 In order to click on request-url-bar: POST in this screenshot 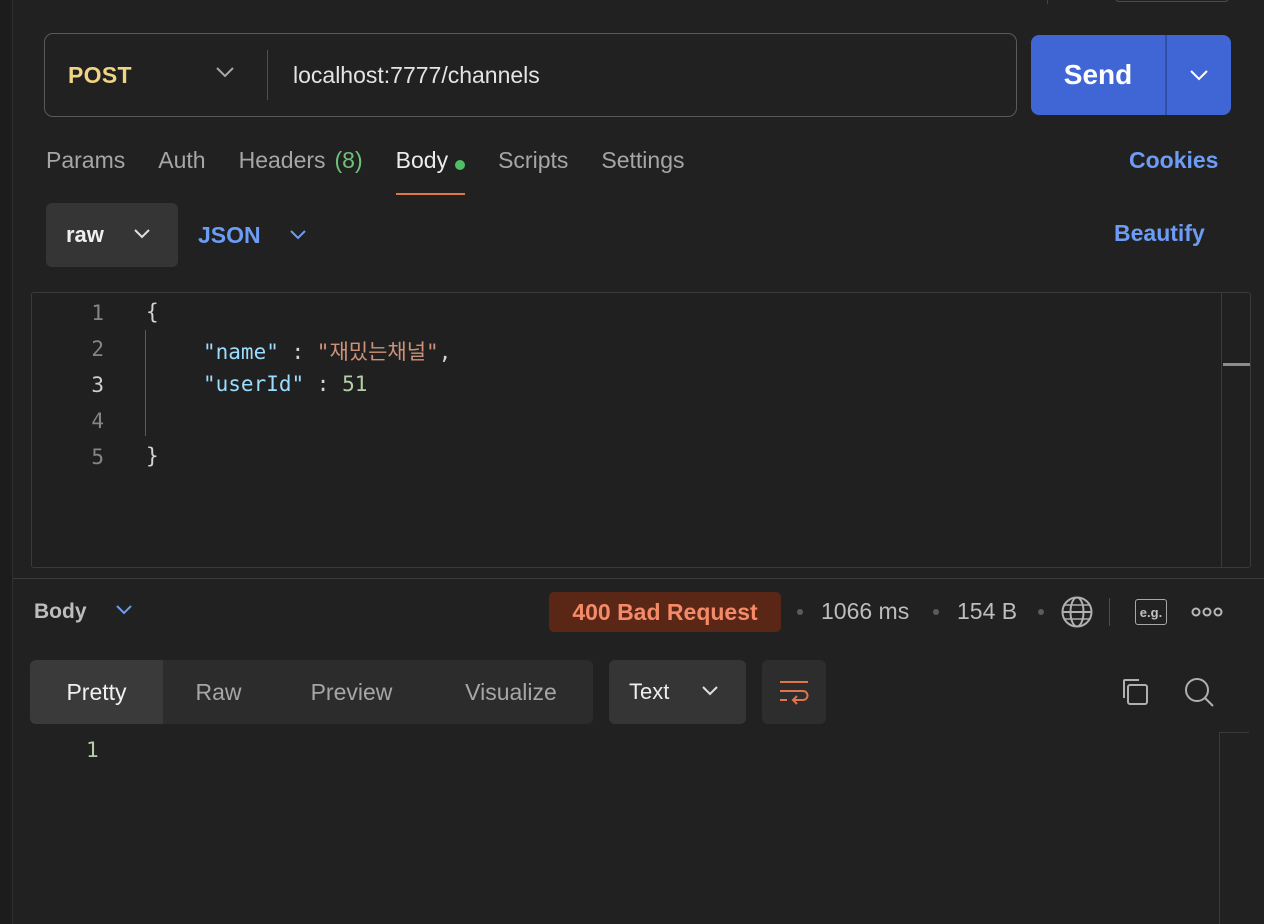, I will do `click(530, 75)`.